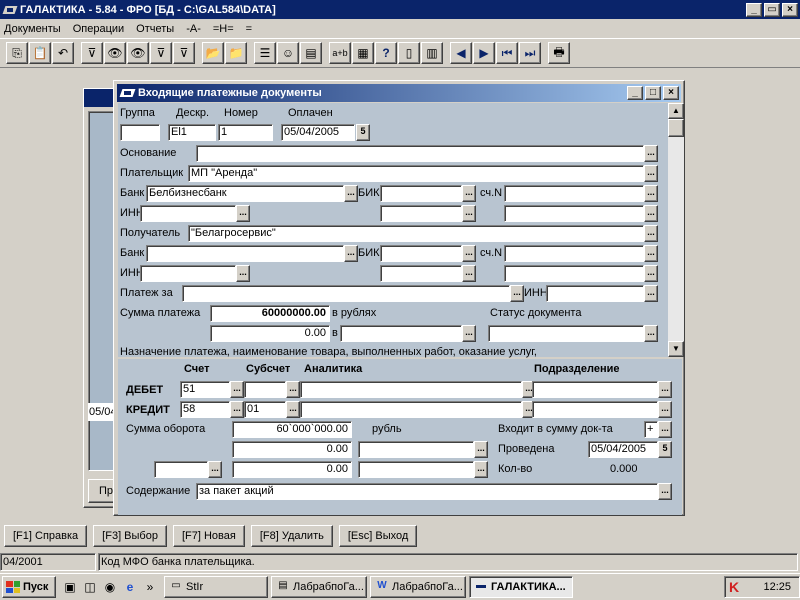  What do you see at coordinates (651, 429) in the screenshot?
I see `included-field: +` at bounding box center [651, 429].